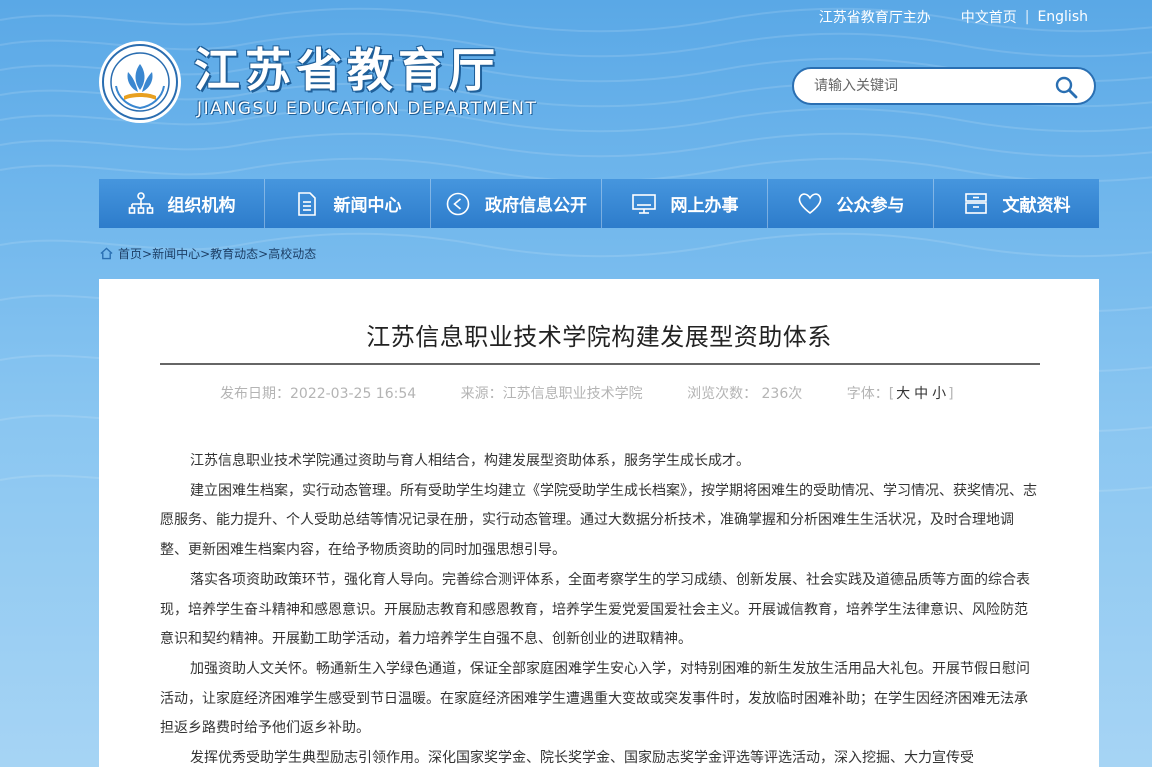 The height and width of the screenshot is (767, 1152). I want to click on nav-item-gov-info: 政府信息公开, so click(516, 203).